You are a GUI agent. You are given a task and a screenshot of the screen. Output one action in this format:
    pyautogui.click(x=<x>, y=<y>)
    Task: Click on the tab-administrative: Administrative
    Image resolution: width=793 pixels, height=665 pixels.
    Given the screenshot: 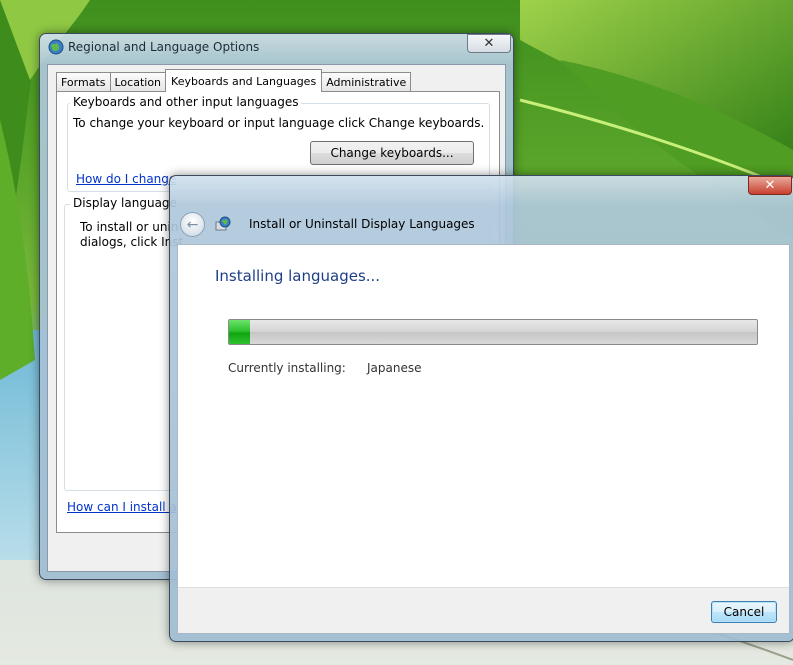 What is the action you would take?
    pyautogui.click(x=366, y=82)
    